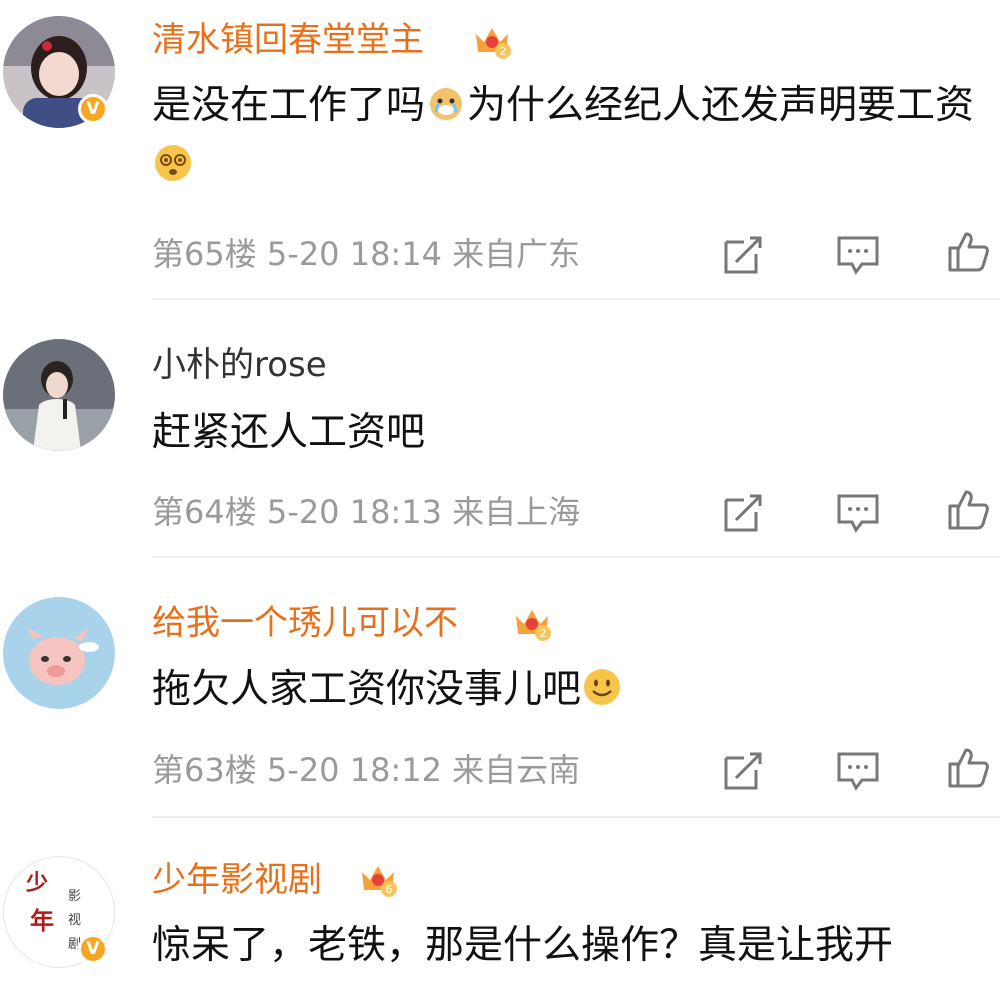 The height and width of the screenshot is (987, 1000). I want to click on avatar-char: 年, so click(42, 920).